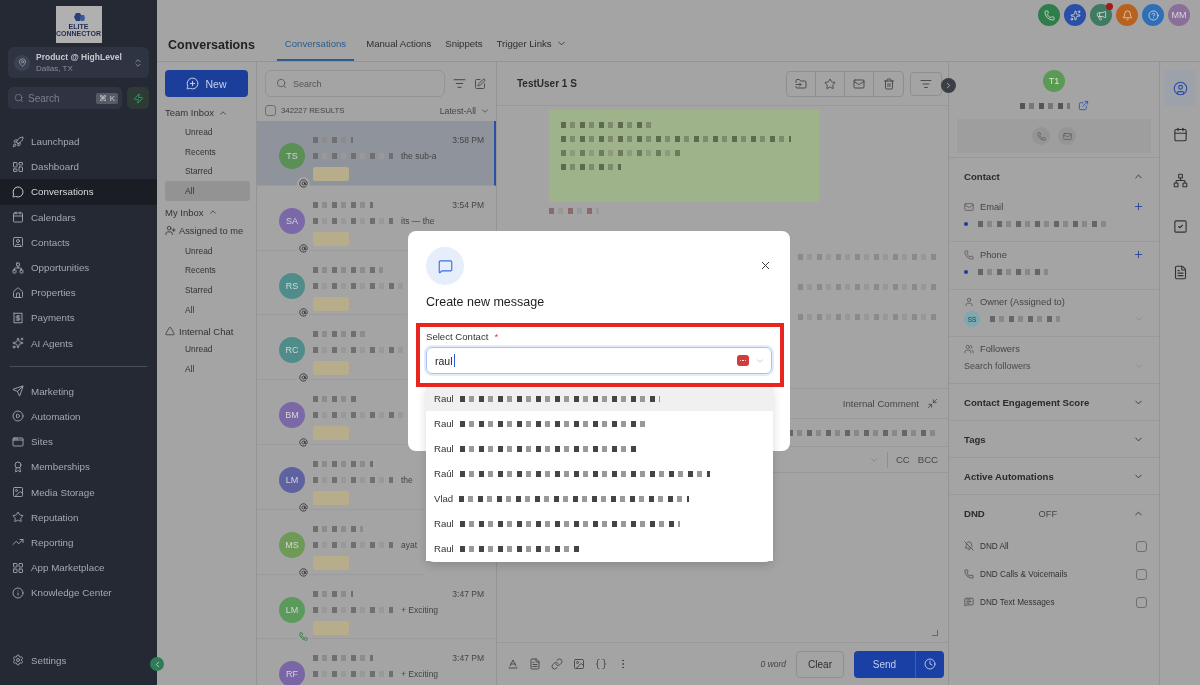  What do you see at coordinates (78, 442) in the screenshot?
I see `nav-item: Sites` at bounding box center [78, 442].